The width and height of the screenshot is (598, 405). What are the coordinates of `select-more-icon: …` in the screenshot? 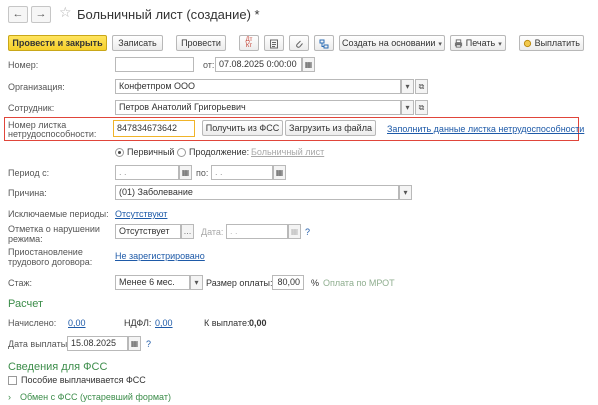 It's located at (187, 231).